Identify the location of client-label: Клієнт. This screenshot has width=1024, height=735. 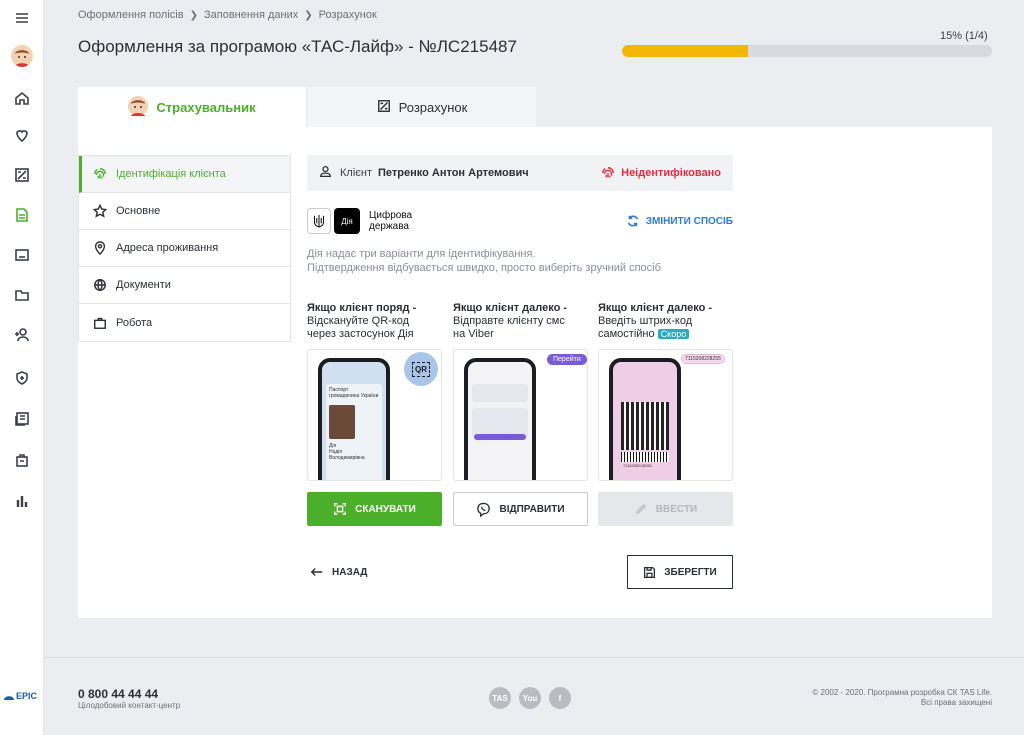
(356, 173).